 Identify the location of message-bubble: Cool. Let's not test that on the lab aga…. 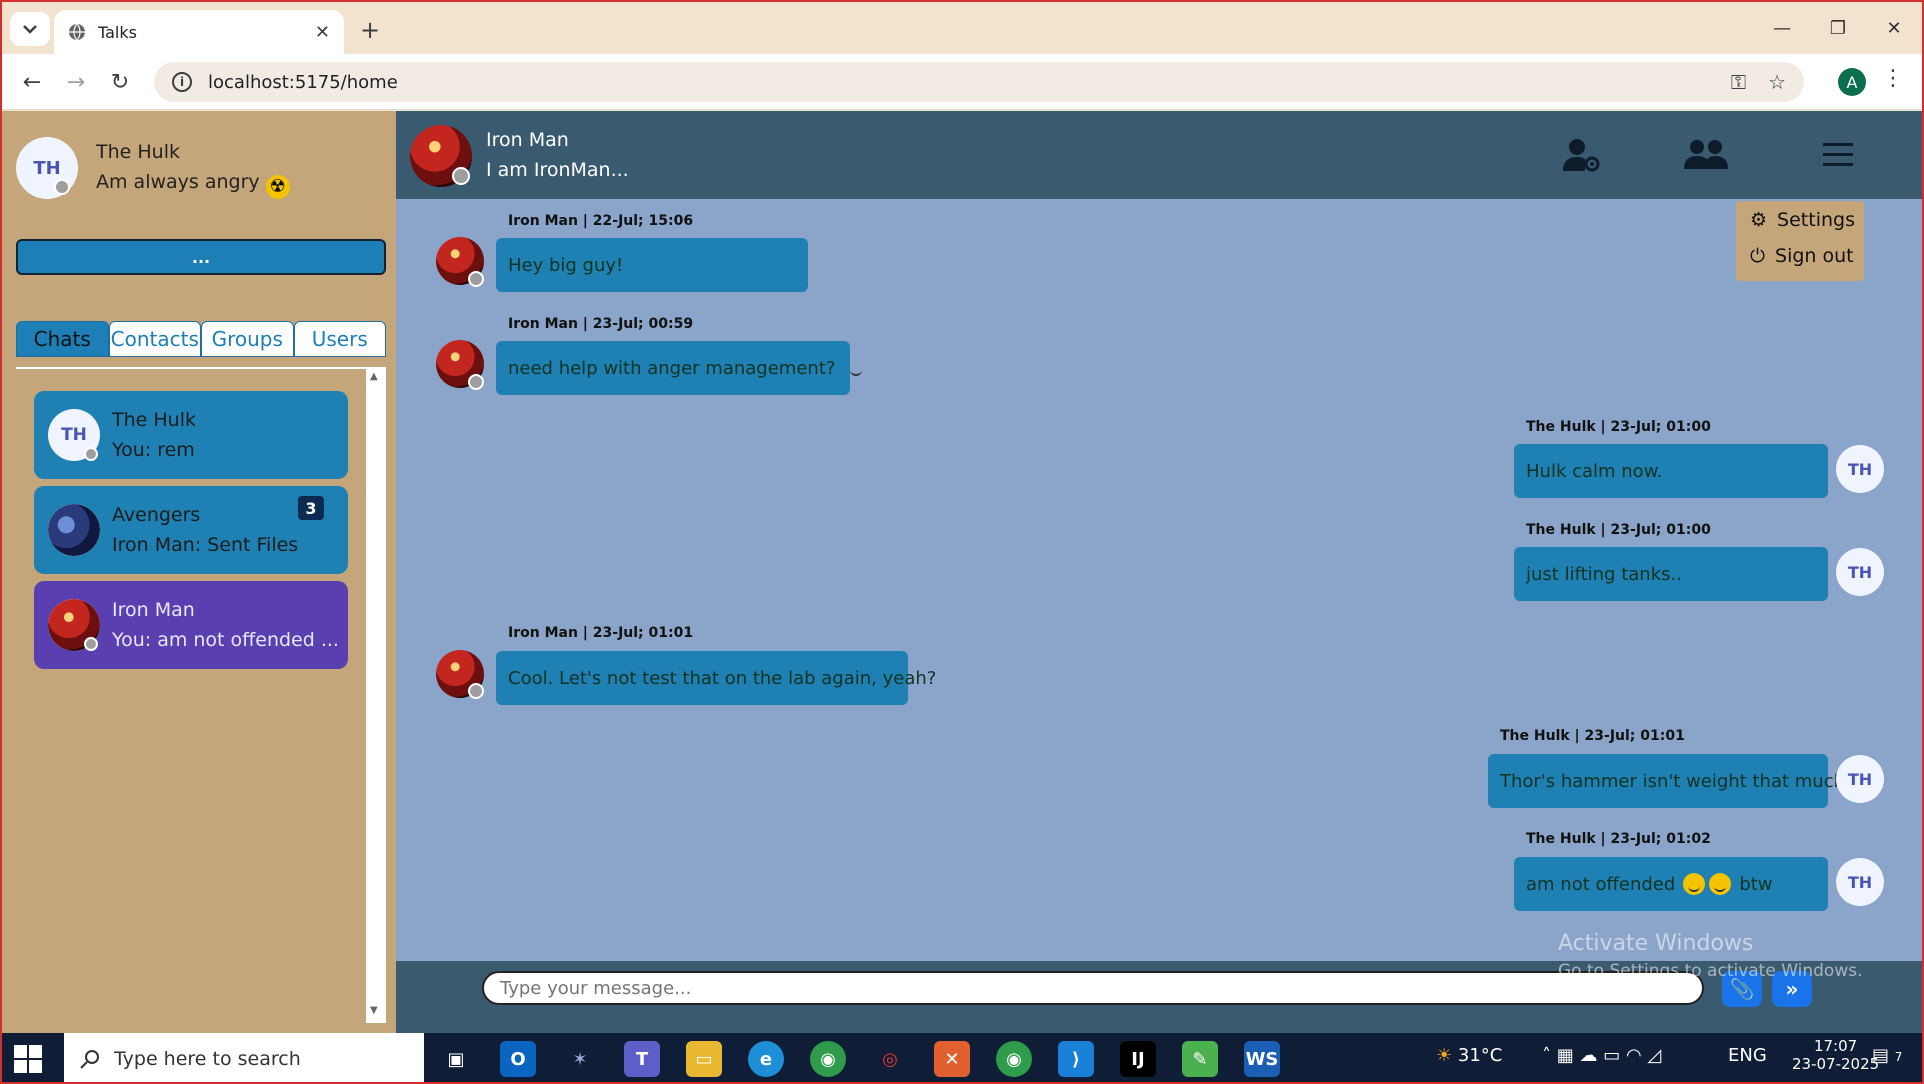
(716, 678).